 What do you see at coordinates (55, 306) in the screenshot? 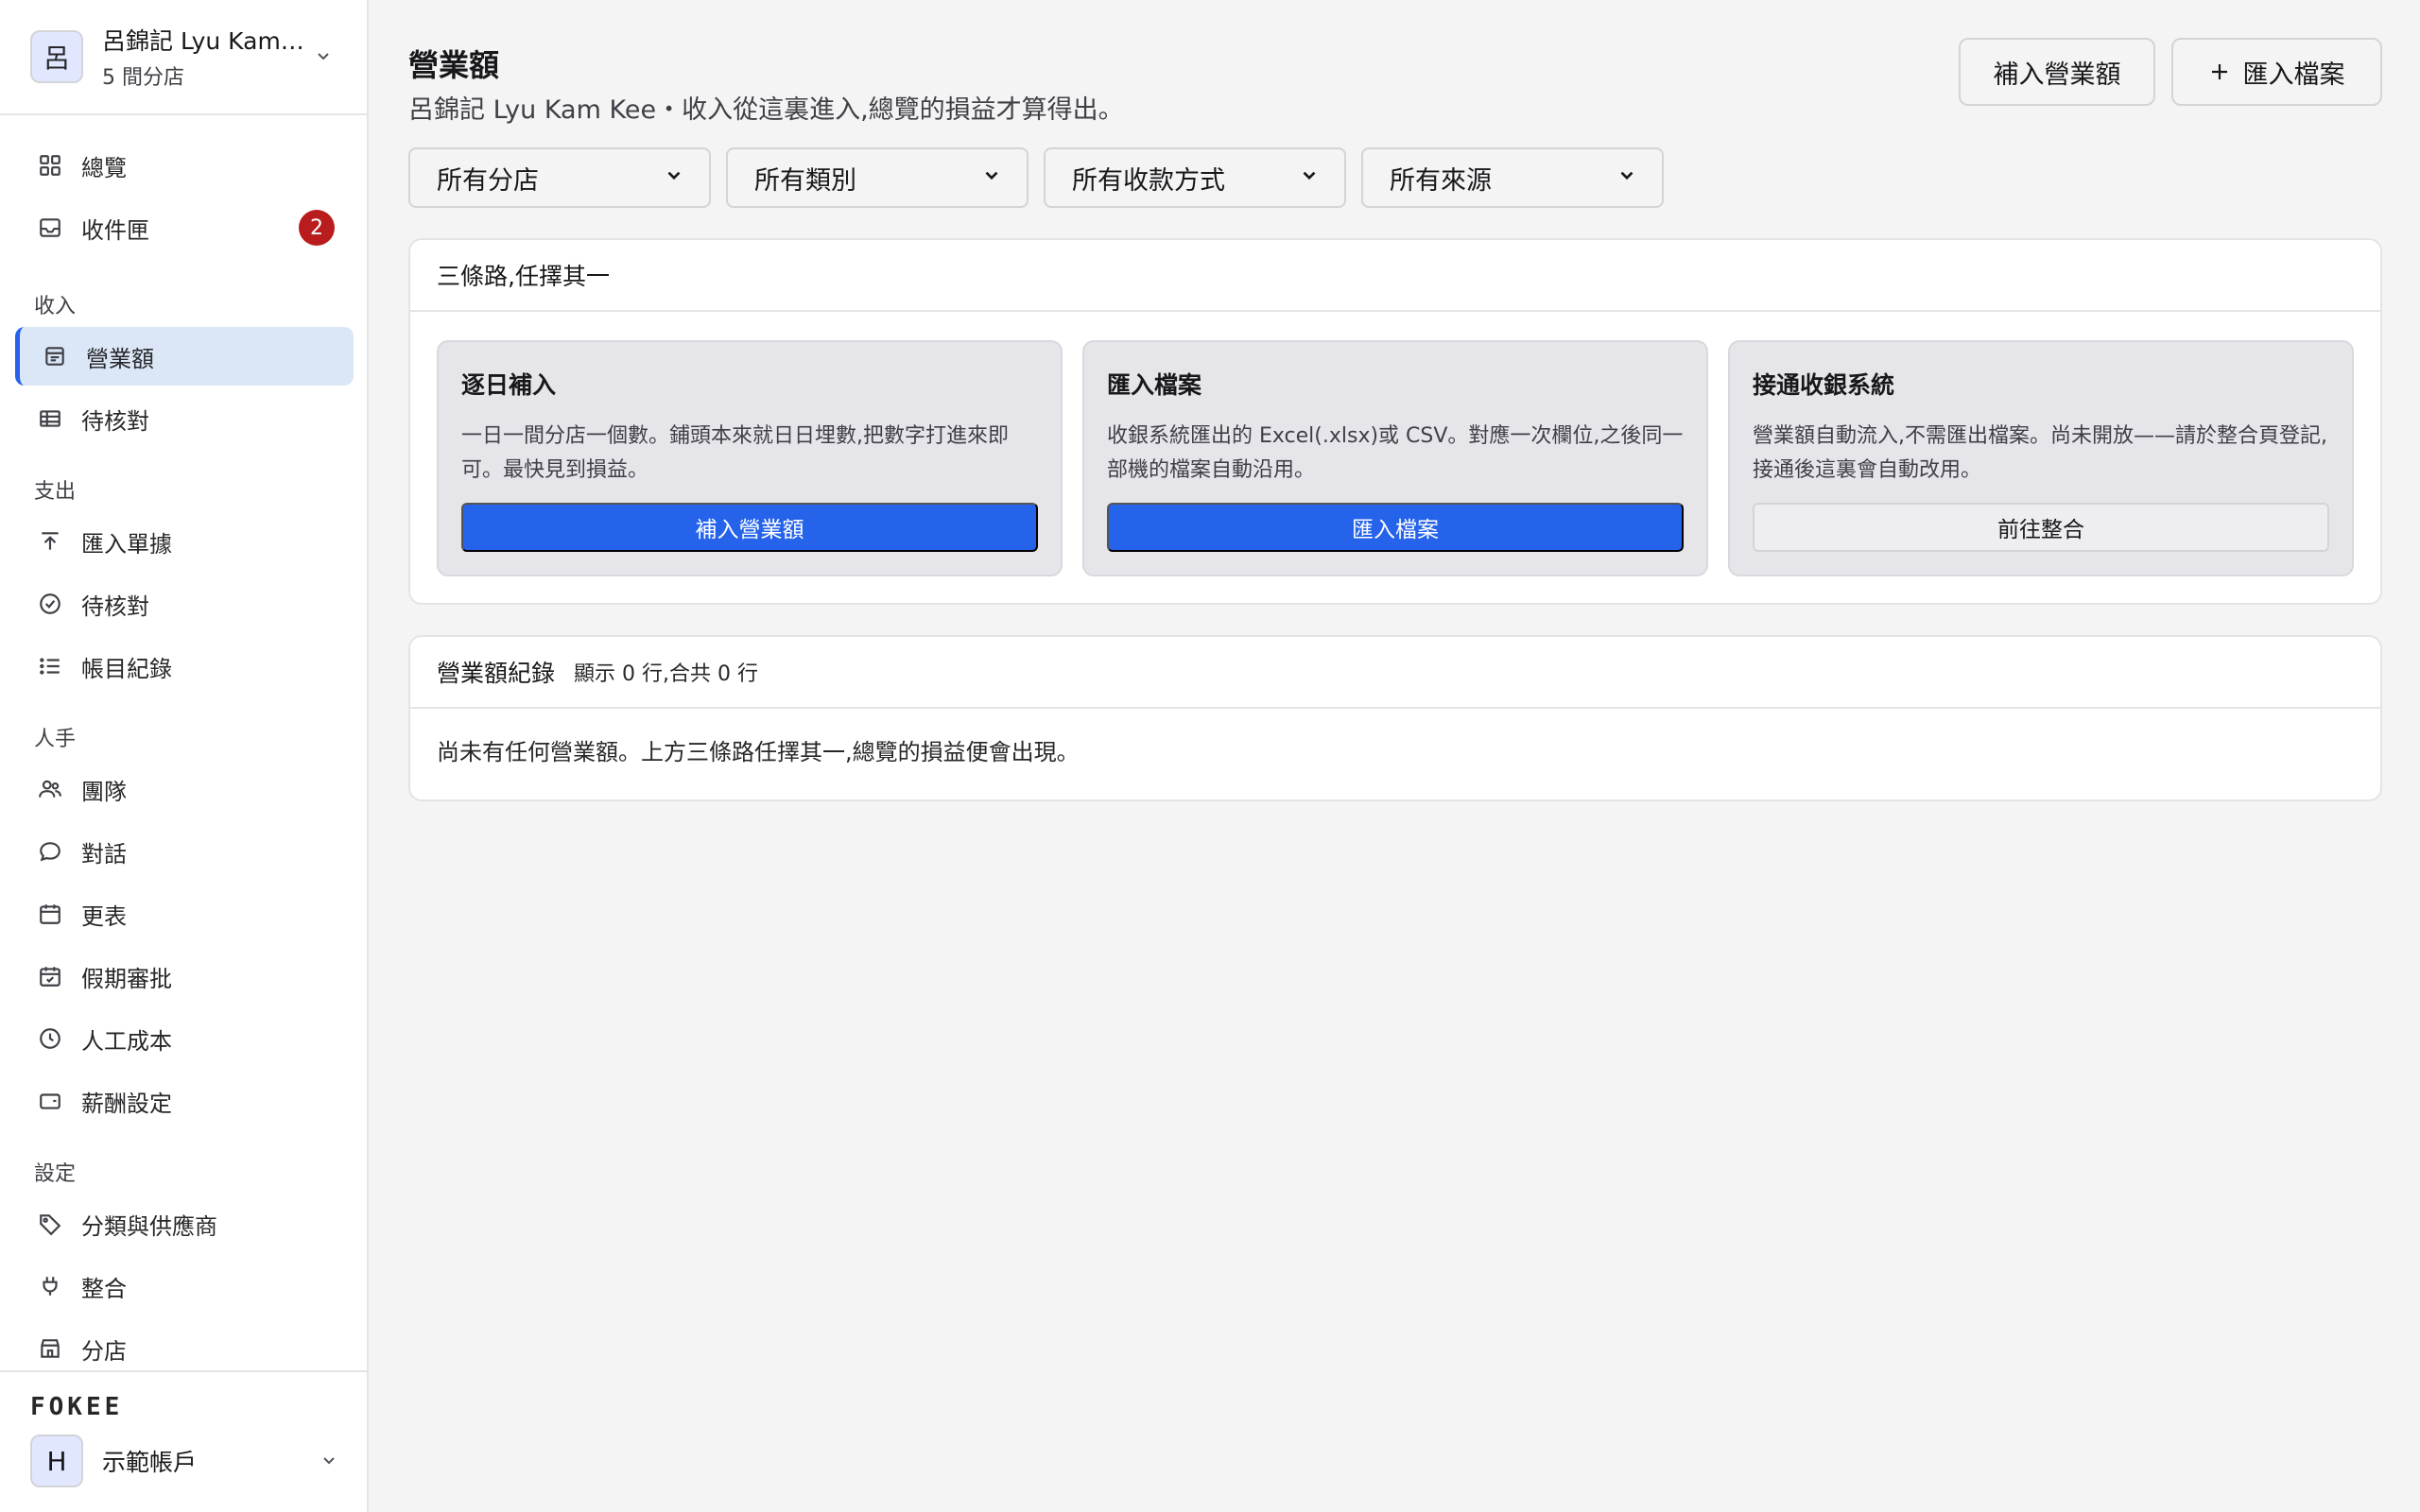
I see `section-income: 收入` at bounding box center [55, 306].